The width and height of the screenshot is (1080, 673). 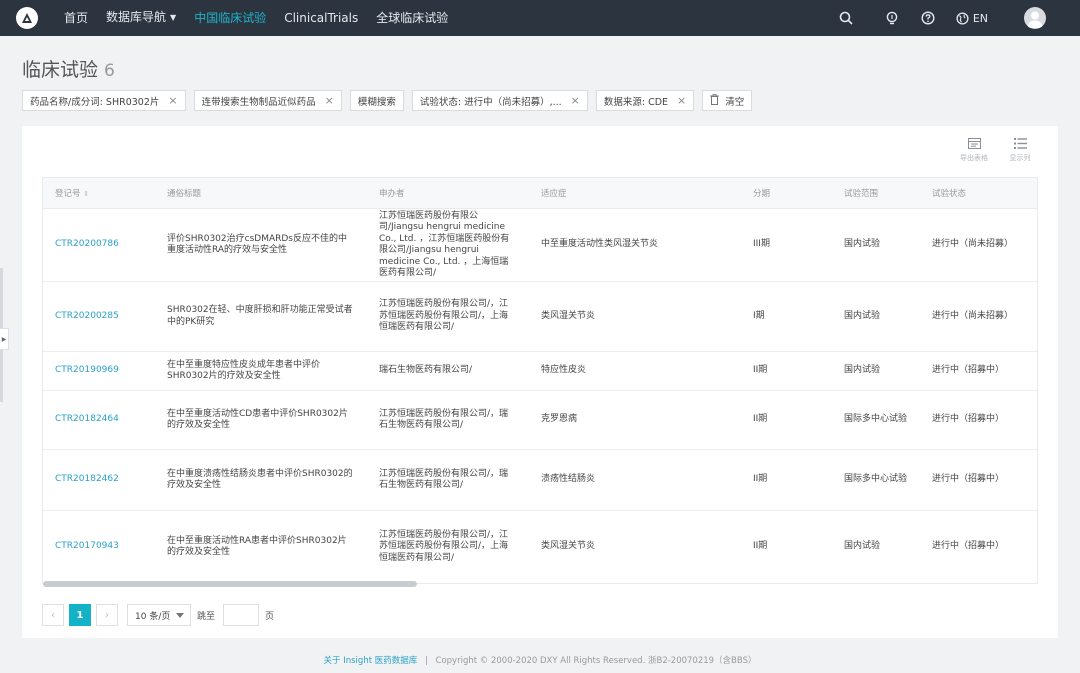 What do you see at coordinates (258, 102) in the screenshot?
I see `filter-chip-label: 连带搜索生物制品近似药品` at bounding box center [258, 102].